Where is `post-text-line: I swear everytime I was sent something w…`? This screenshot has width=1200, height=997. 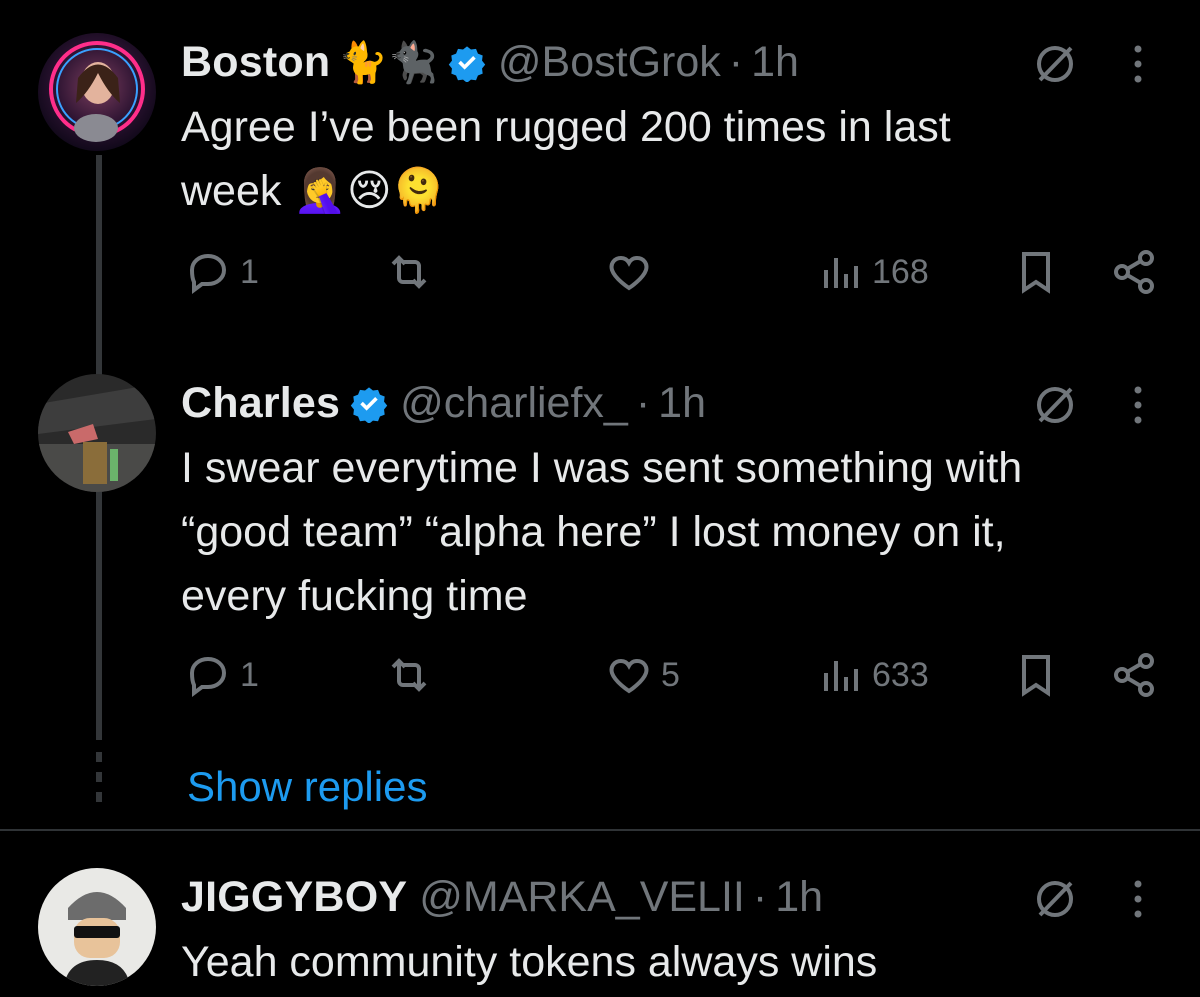
post-text-line: I swear everytime I was sent something w… is located at coordinates (602, 468).